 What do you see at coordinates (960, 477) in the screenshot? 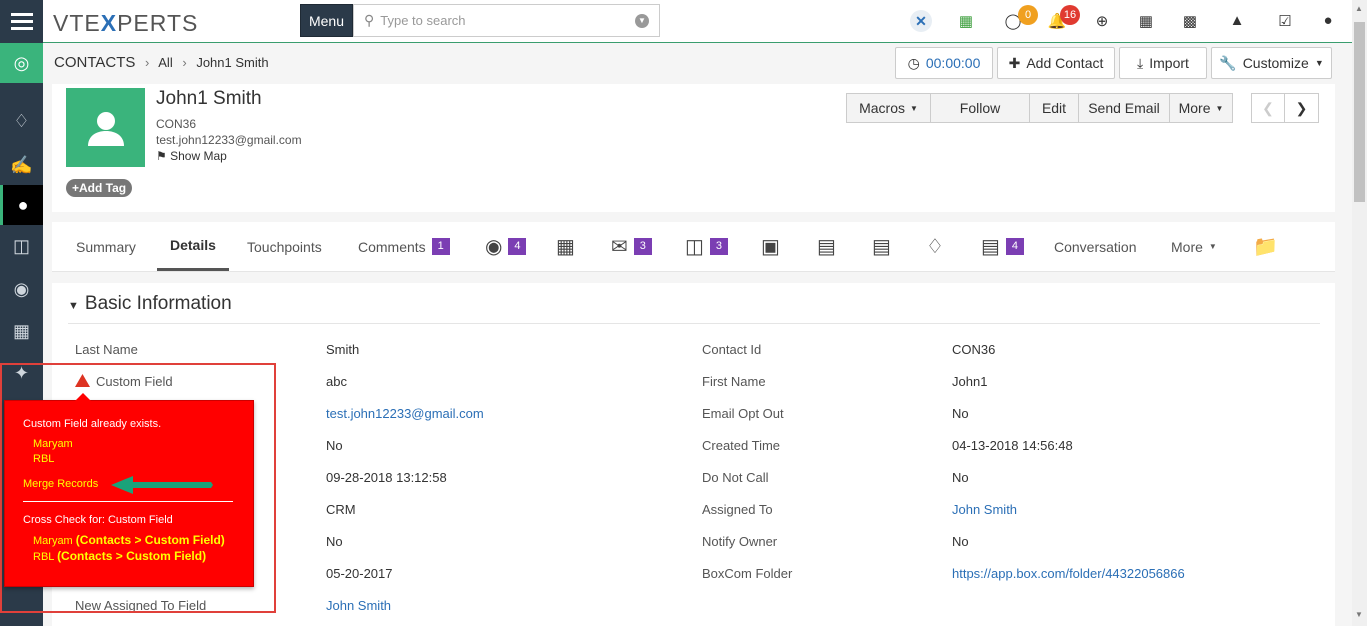
I see `do-not-call-value: No` at bounding box center [960, 477].